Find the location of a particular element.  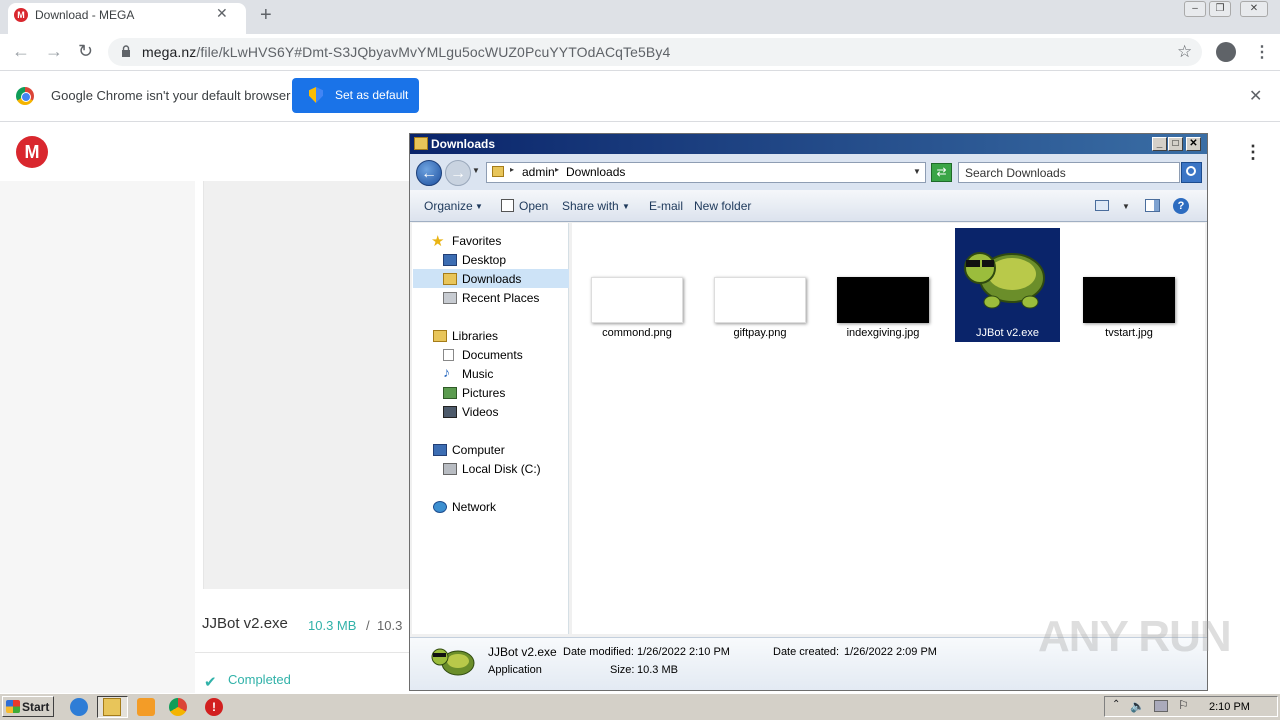

organize-dropdown-icon: ▼ is located at coordinates (479, 206).